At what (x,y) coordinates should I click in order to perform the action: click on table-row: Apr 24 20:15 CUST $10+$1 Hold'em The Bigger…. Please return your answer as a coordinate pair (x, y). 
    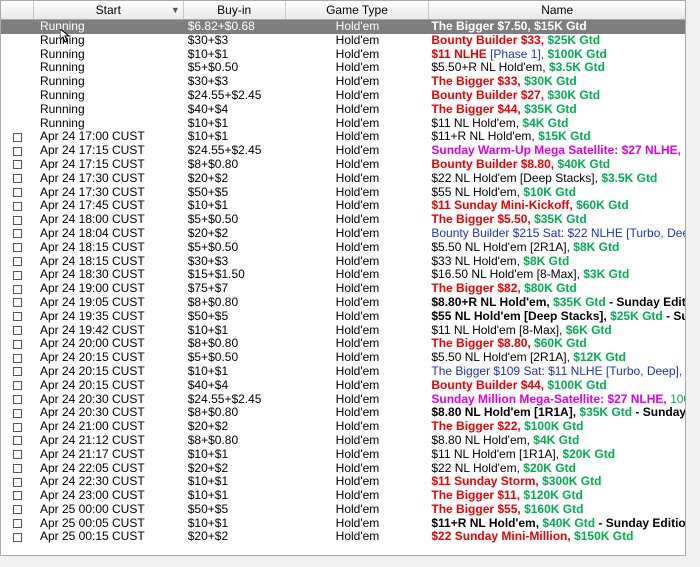
    Looking at the image, I should click on (343, 372).